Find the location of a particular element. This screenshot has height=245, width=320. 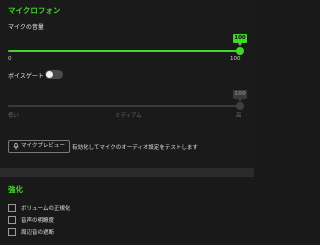

microphone-section-title: マイクロフォン is located at coordinates (34, 10).